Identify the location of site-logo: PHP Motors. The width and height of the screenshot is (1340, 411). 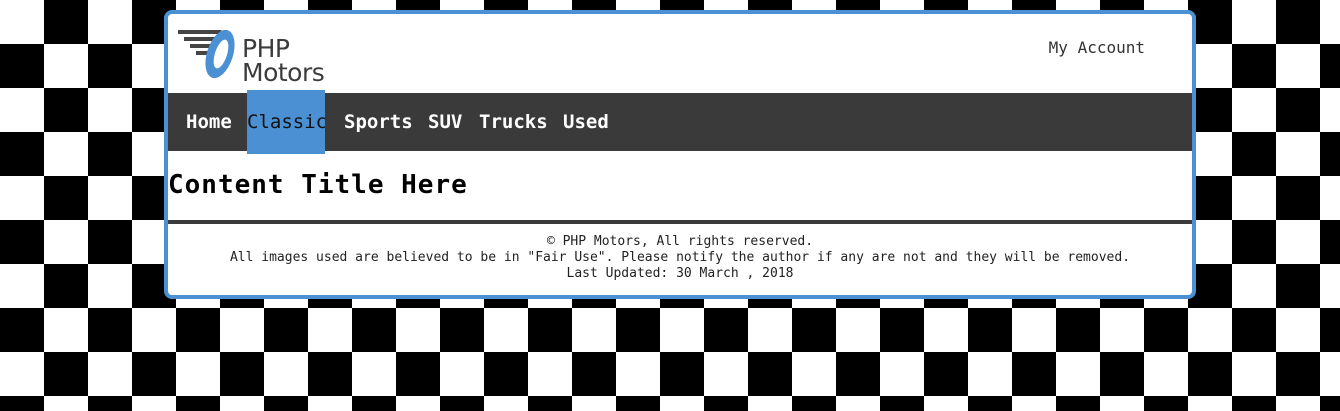
(263, 55).